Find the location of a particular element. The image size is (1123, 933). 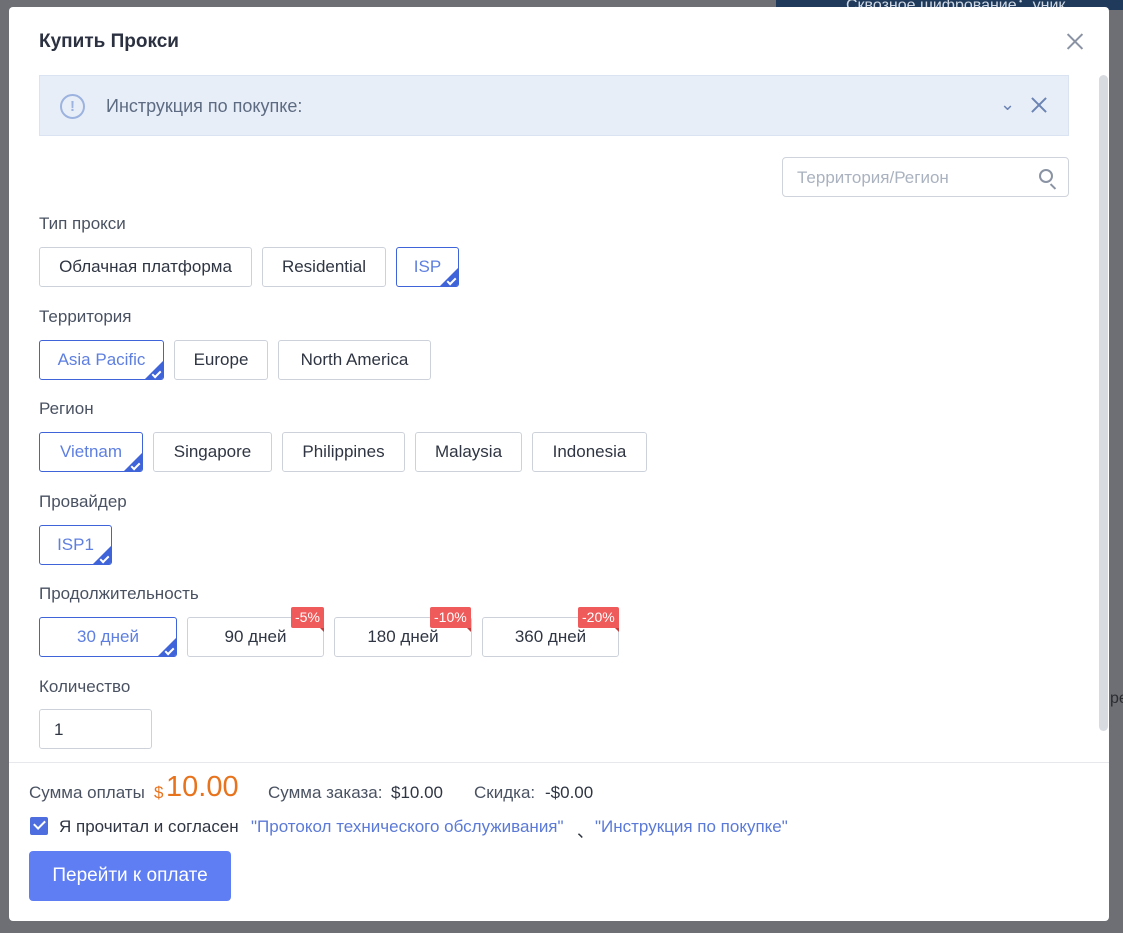

close-icon is located at coordinates (1075, 41).